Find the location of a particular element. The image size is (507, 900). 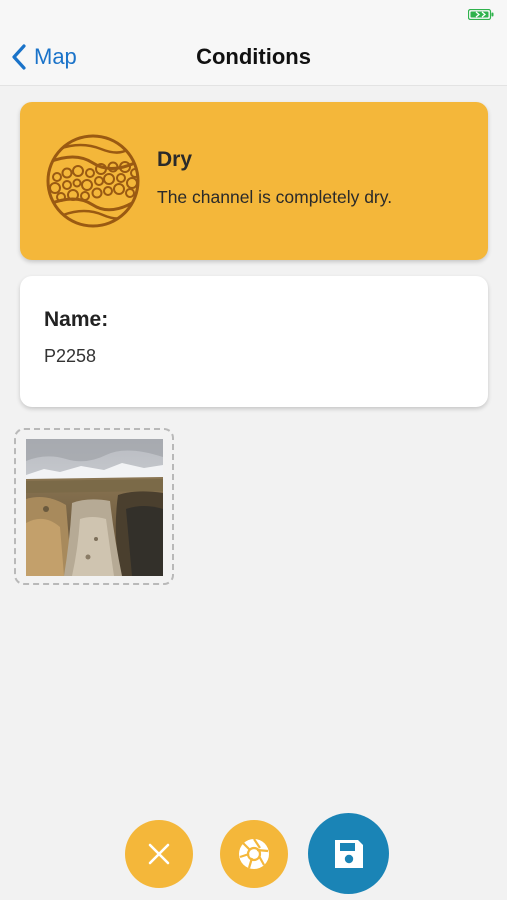

condition-title: Dry is located at coordinates (175, 159).